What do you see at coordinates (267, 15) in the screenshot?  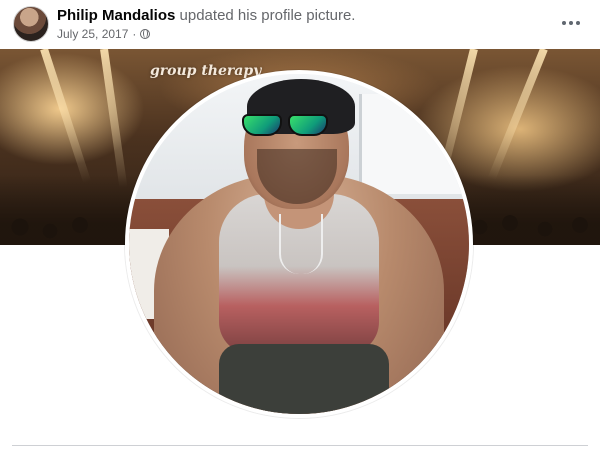 I see `post-action-text: updated his profile picture.` at bounding box center [267, 15].